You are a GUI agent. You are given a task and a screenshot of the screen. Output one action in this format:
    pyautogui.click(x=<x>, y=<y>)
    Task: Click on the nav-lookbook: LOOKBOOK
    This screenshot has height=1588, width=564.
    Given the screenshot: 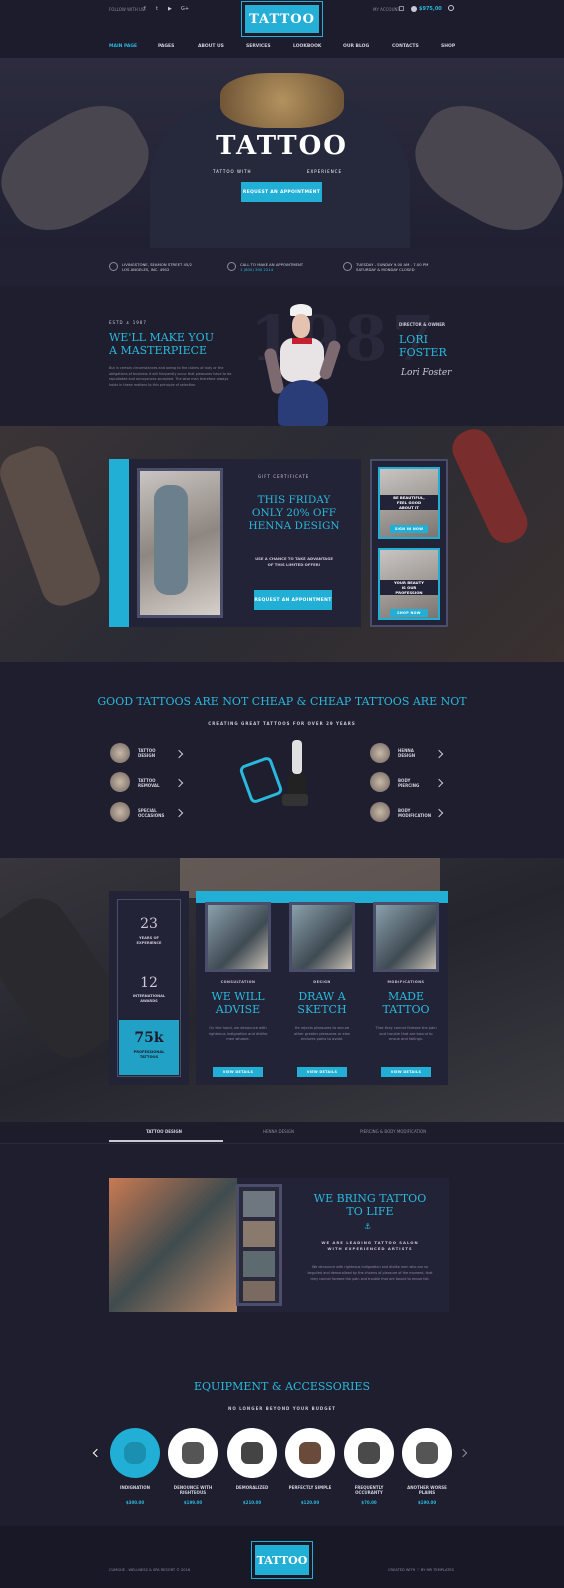 What is the action you would take?
    pyautogui.click(x=307, y=48)
    